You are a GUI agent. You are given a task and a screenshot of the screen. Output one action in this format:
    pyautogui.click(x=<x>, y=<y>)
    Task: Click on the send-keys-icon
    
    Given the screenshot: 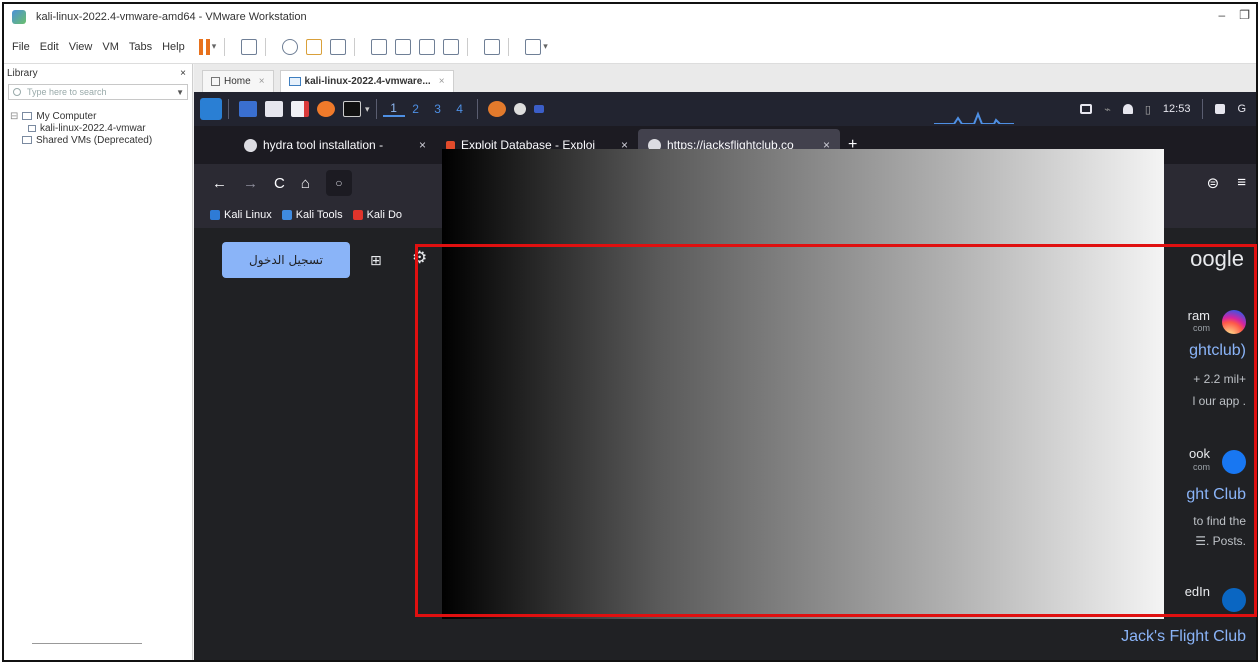 What is the action you would take?
    pyautogui.click(x=249, y=46)
    